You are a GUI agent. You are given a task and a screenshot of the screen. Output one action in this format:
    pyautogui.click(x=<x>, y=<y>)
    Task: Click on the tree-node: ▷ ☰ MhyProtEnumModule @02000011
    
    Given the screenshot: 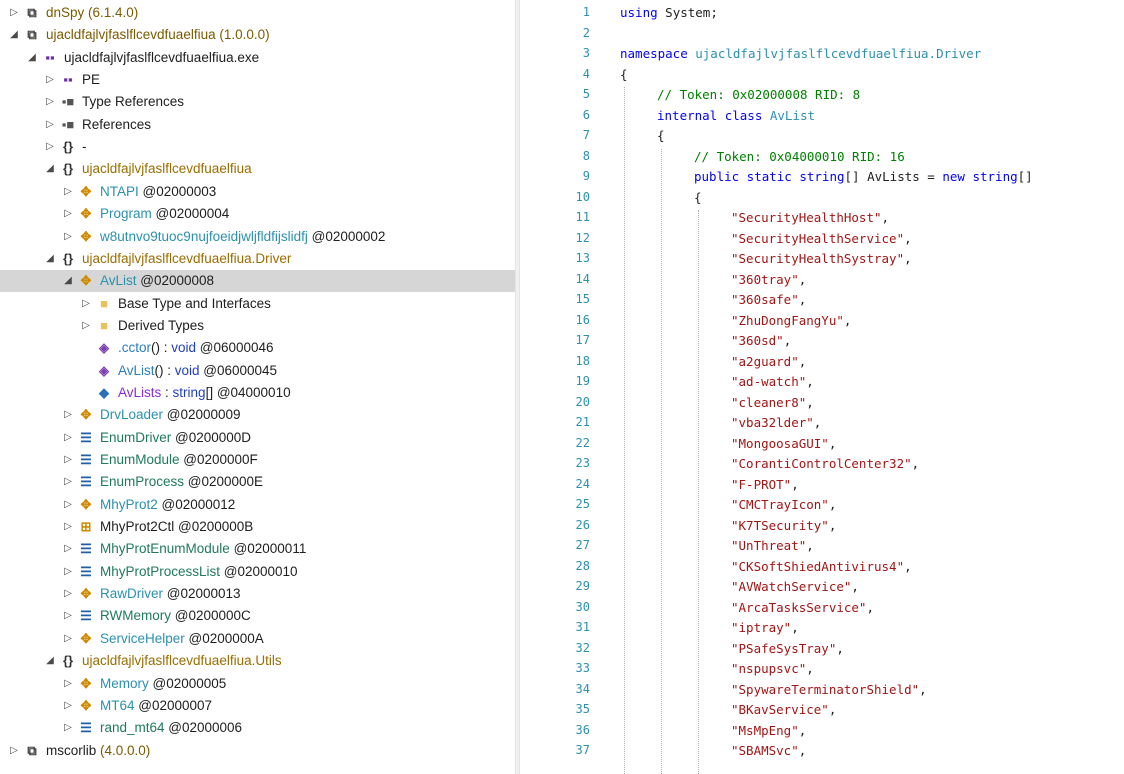 What is the action you would take?
    pyautogui.click(x=257, y=549)
    